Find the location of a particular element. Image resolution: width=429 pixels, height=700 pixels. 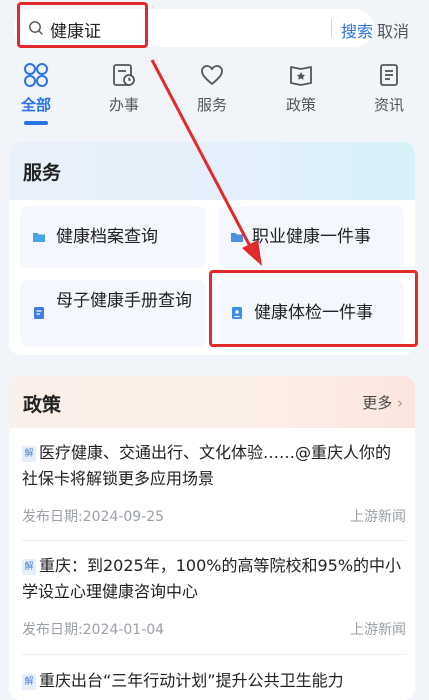

service-health-record-query: 健康档案查询 is located at coordinates (113, 237).